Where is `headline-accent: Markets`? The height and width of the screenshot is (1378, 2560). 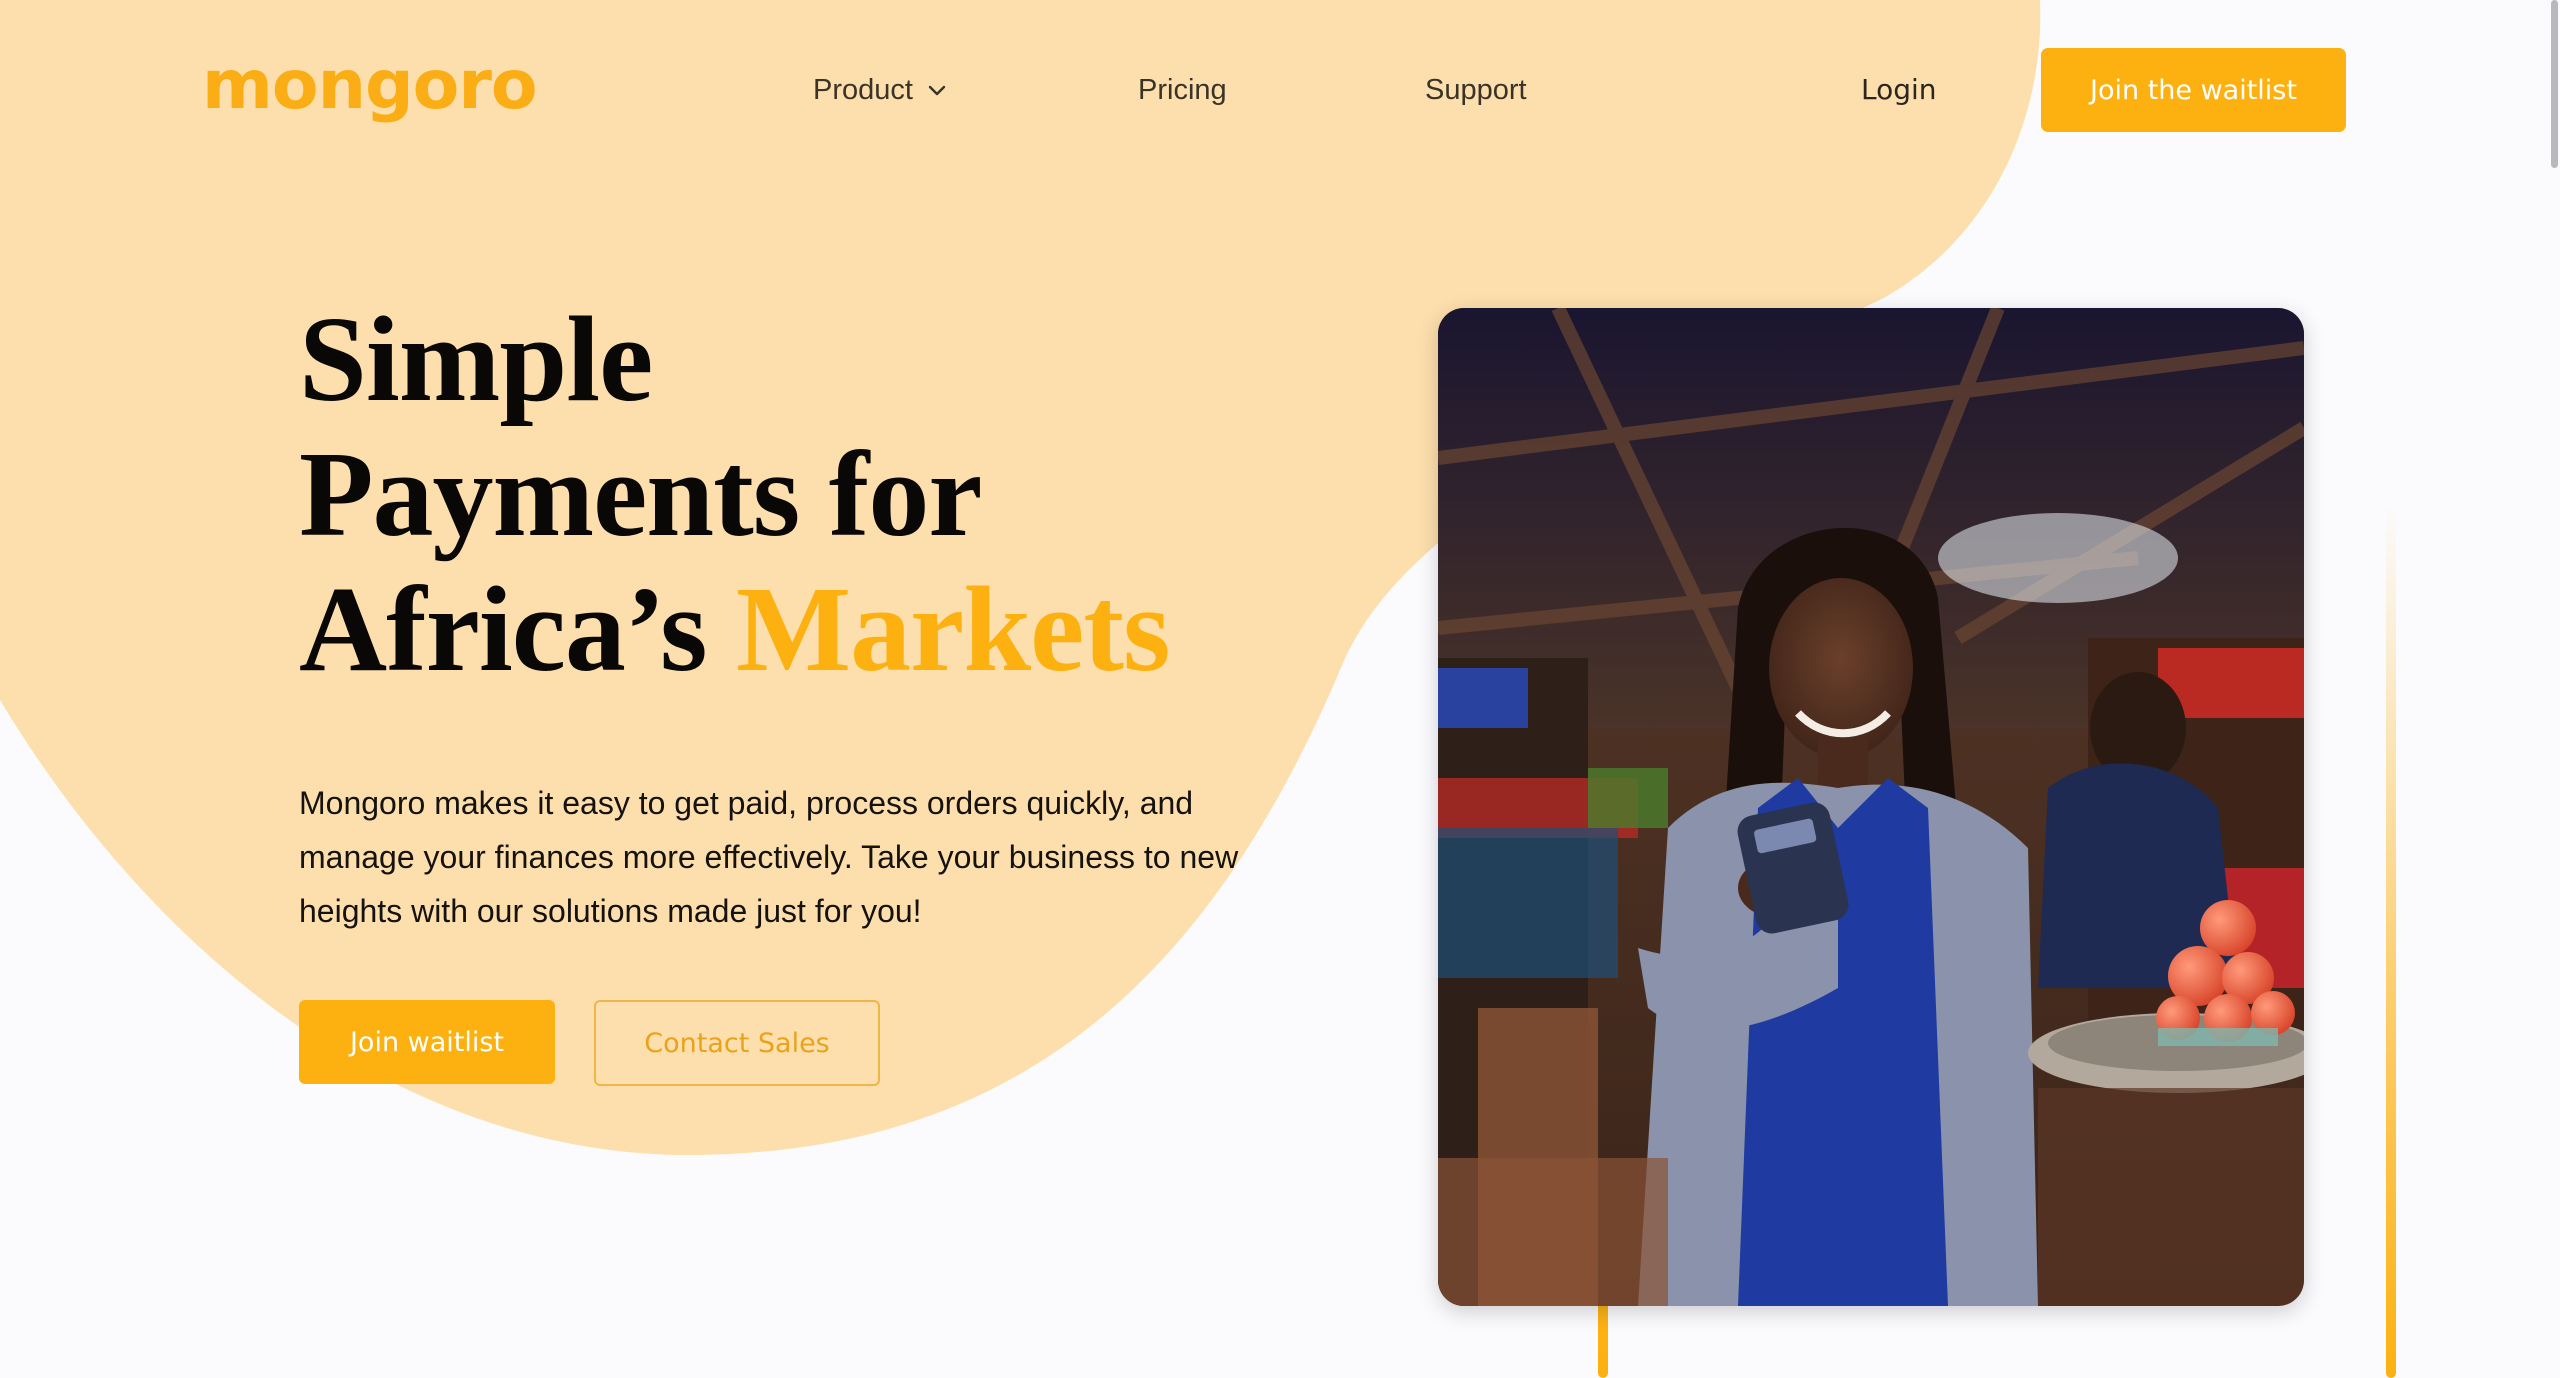 headline-accent: Markets is located at coordinates (953, 629).